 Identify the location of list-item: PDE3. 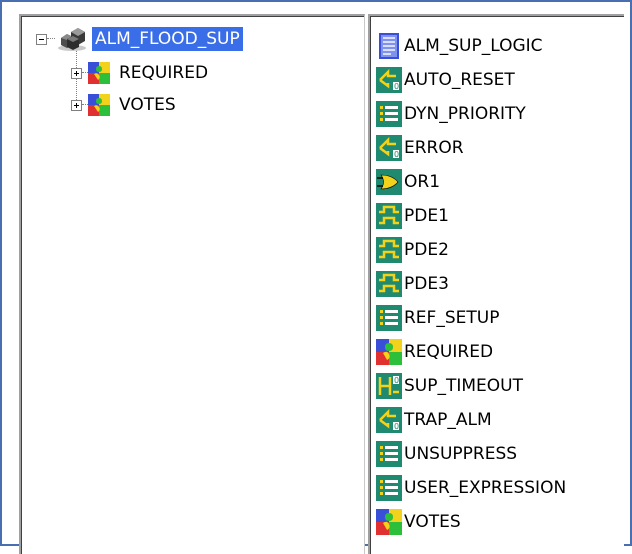
(412, 284).